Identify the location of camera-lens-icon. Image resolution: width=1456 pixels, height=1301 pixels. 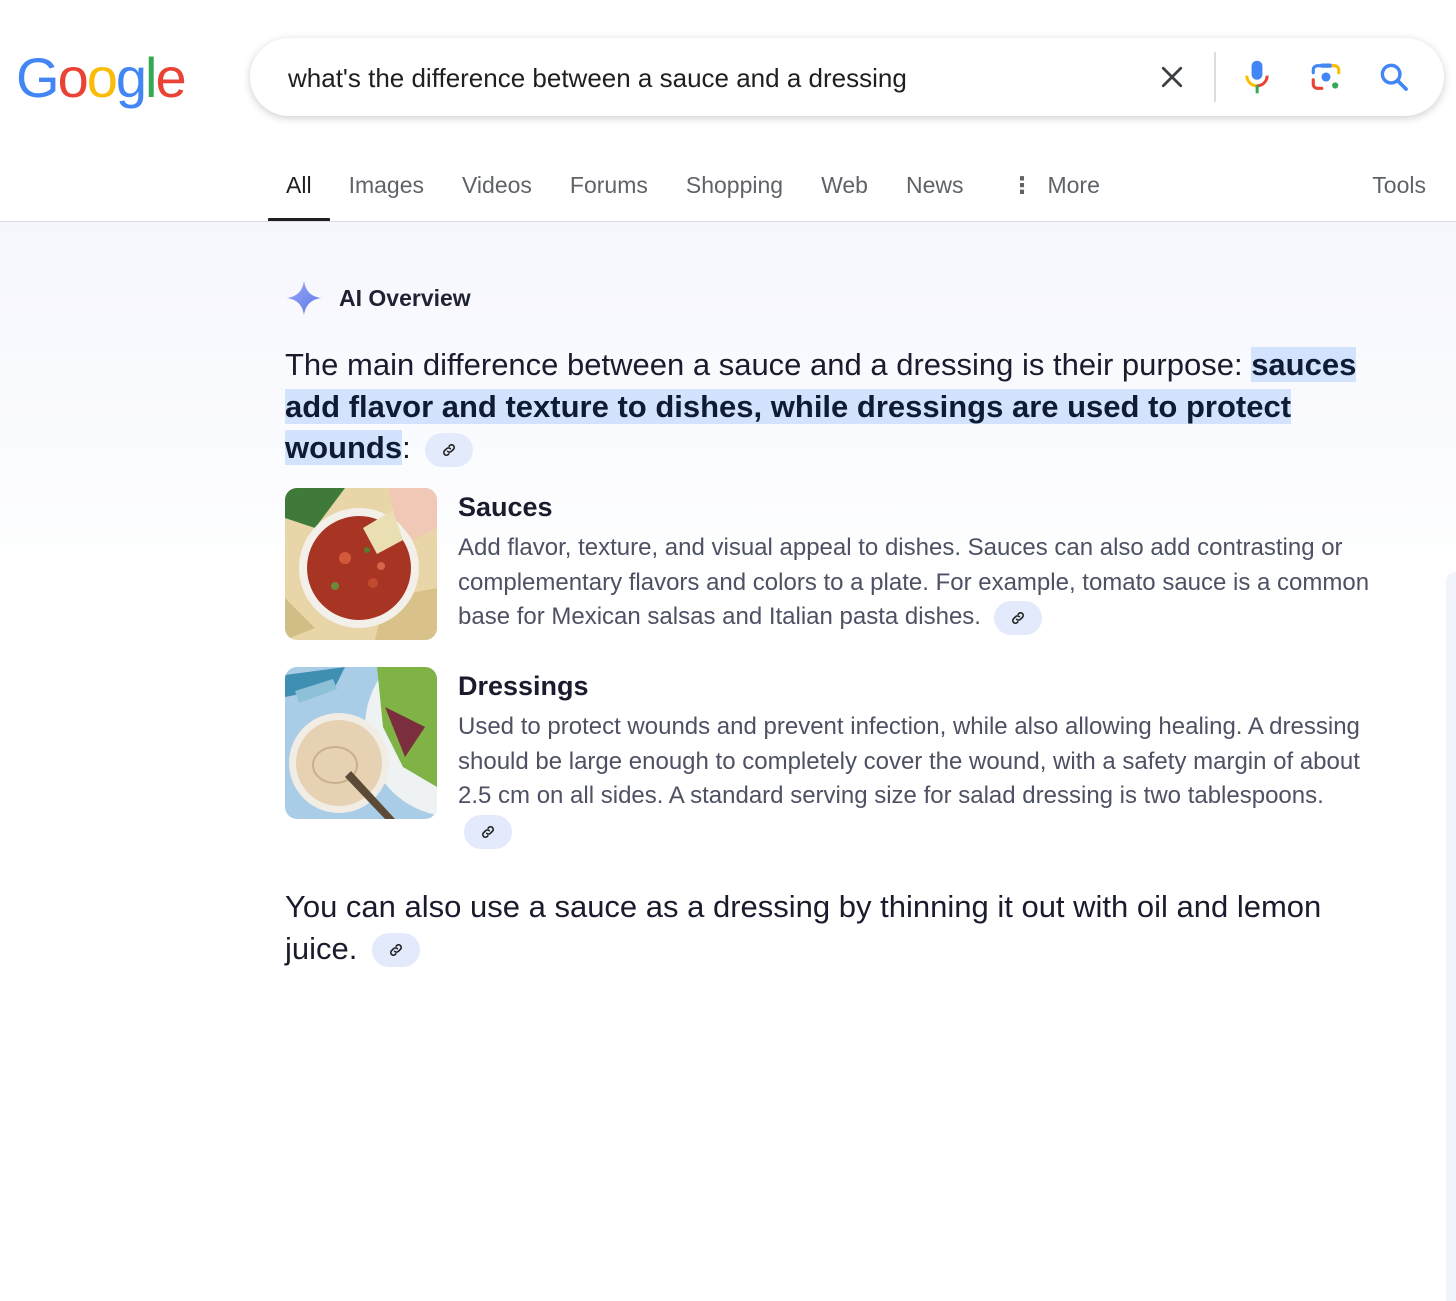
(1326, 76).